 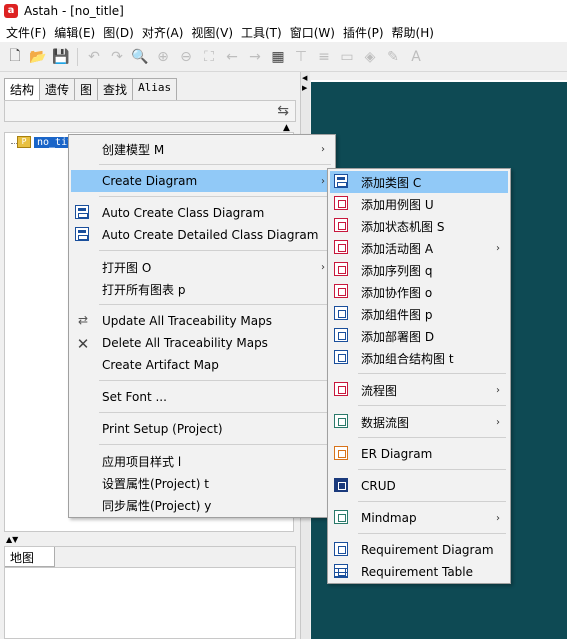 I want to click on menu-item-update-traceability: ⇄ Update All Traceability Maps, so click(x=202, y=321).